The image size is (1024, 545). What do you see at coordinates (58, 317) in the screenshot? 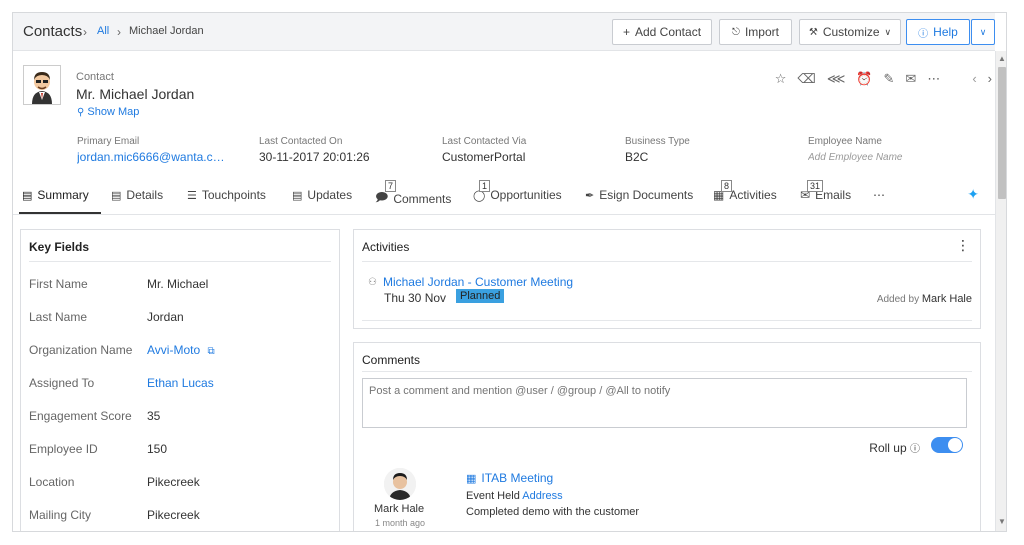
I see `key-field-label: Last Name` at bounding box center [58, 317].